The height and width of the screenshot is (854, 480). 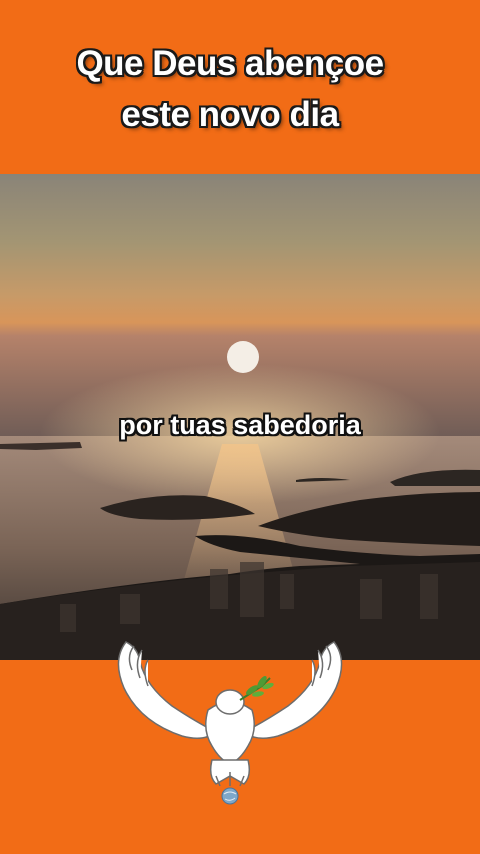 What do you see at coordinates (230, 723) in the screenshot?
I see `dove-with-olive-branch-icon` at bounding box center [230, 723].